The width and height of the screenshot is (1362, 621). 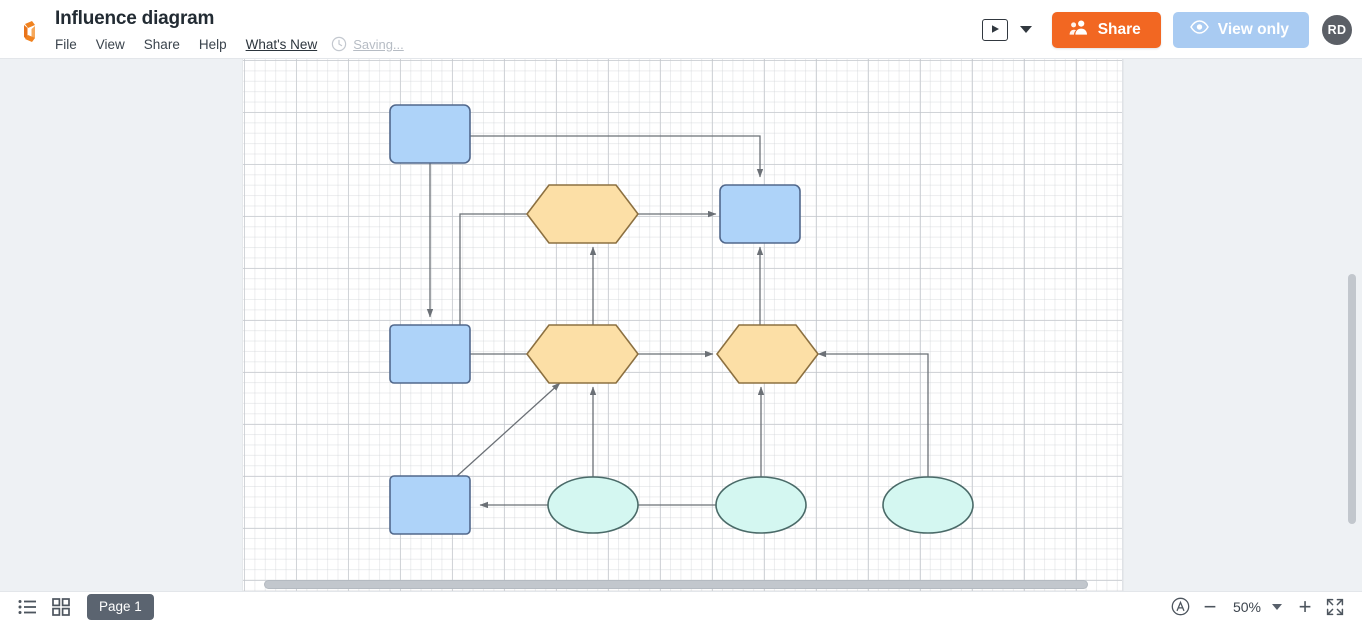 I want to click on share-button: Share, so click(x=1106, y=29).